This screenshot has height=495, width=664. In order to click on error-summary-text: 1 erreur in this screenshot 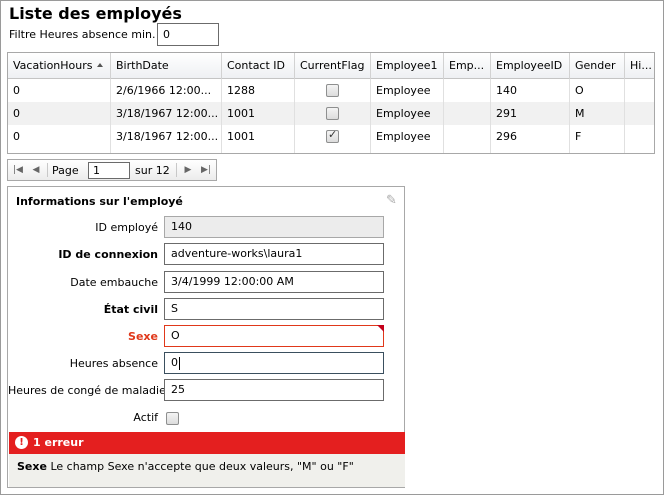, I will do `click(58, 442)`.